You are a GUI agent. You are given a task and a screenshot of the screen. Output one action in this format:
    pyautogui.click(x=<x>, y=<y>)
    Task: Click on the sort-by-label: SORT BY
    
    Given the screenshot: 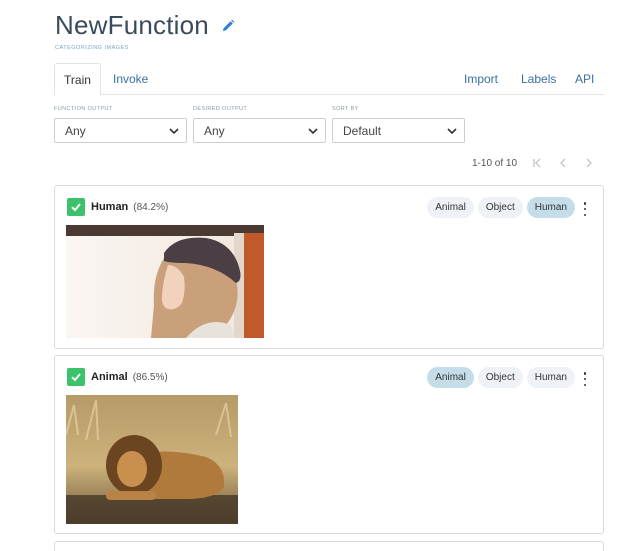 What is the action you would take?
    pyautogui.click(x=345, y=109)
    